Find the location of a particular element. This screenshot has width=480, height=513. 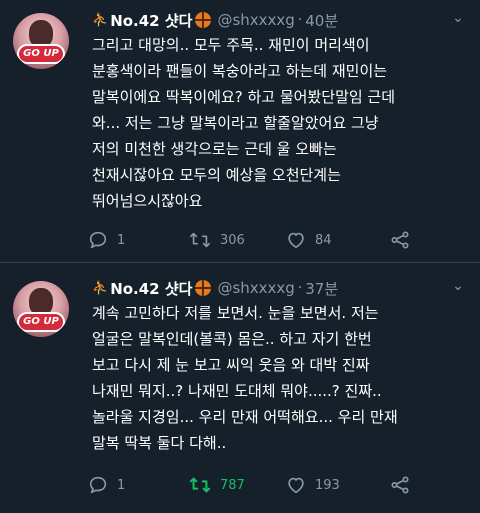

retweet-button: 306 is located at coordinates (216, 240).